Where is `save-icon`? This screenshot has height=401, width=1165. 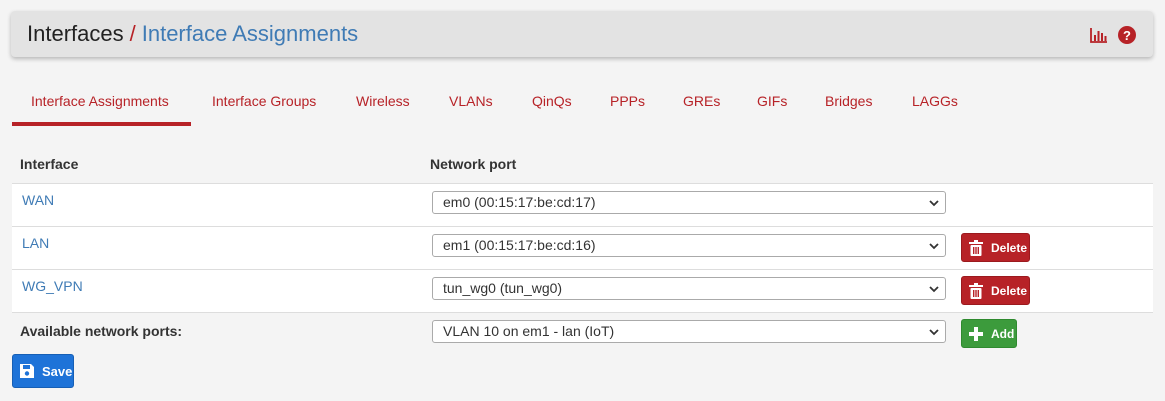 save-icon is located at coordinates (27, 371).